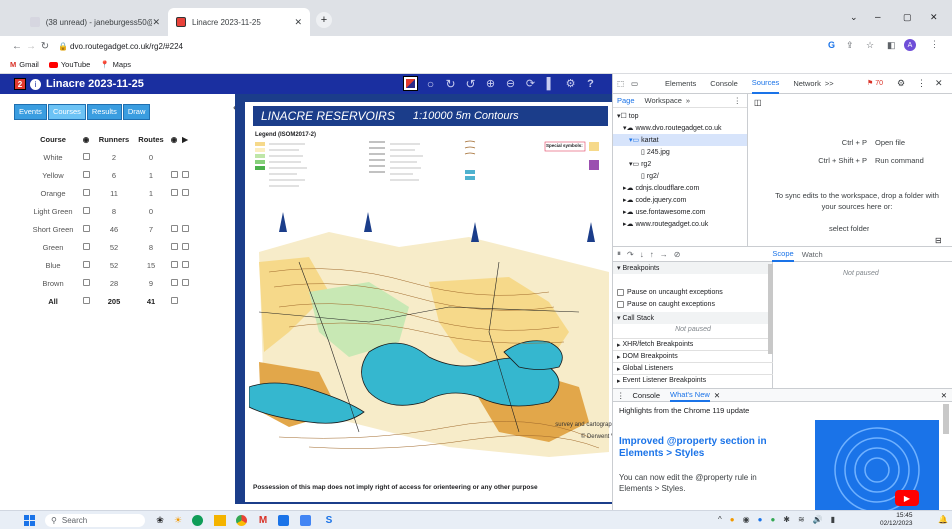  Describe the element at coordinates (590, 83) in the screenshot. I see `help-question-icon: ?` at that location.